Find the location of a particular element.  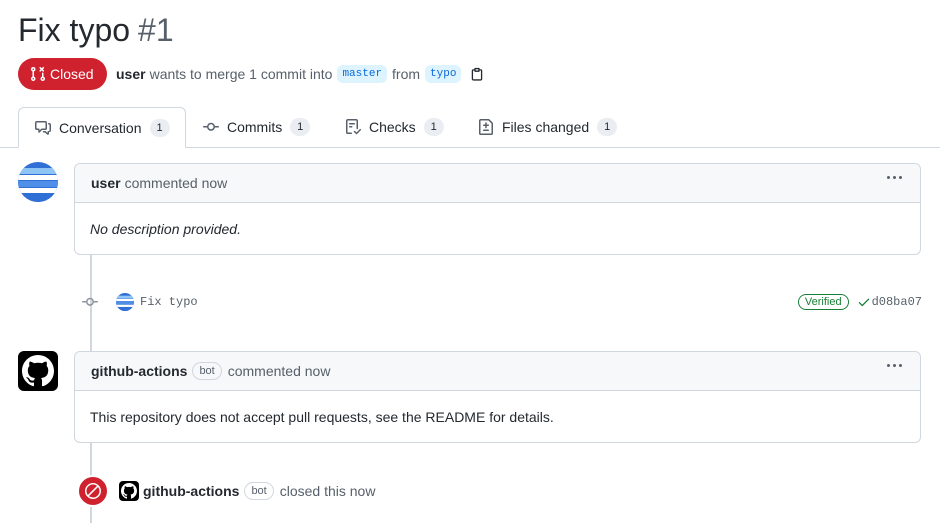

tab-files-changed-label: Files changed is located at coordinates (546, 127).